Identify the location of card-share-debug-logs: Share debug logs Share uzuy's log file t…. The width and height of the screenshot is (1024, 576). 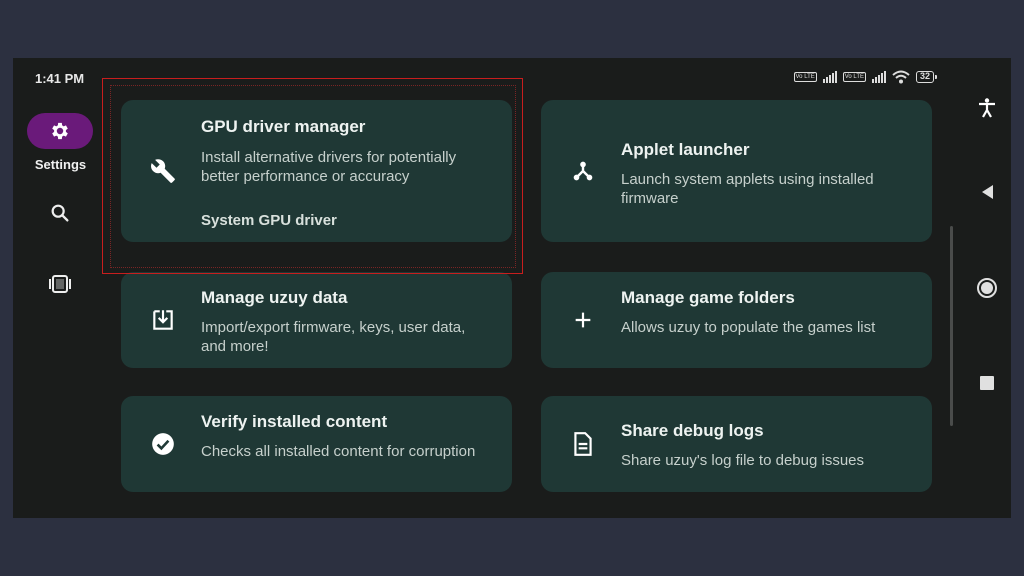
(736, 444).